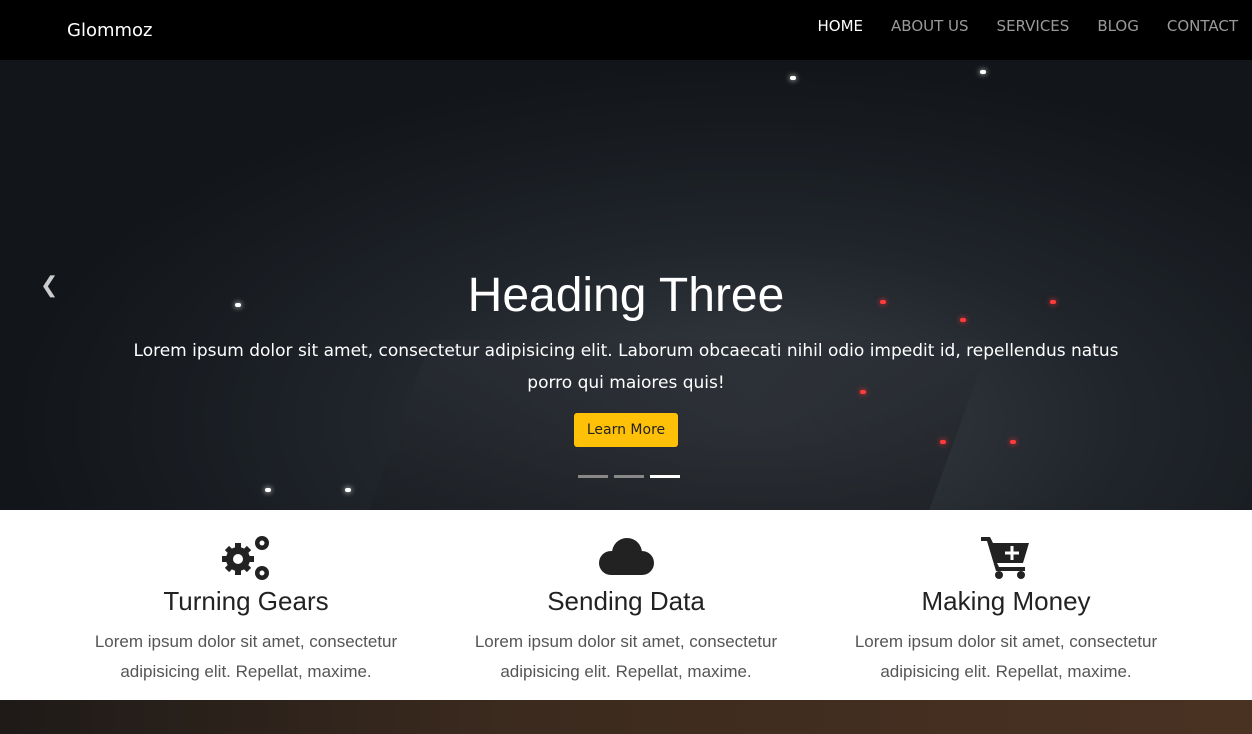 Image resolution: width=1252 pixels, height=734 pixels. I want to click on nav-menu: HOME ABOUT US SERVICES BLOG CONTACT, so click(1028, 26).